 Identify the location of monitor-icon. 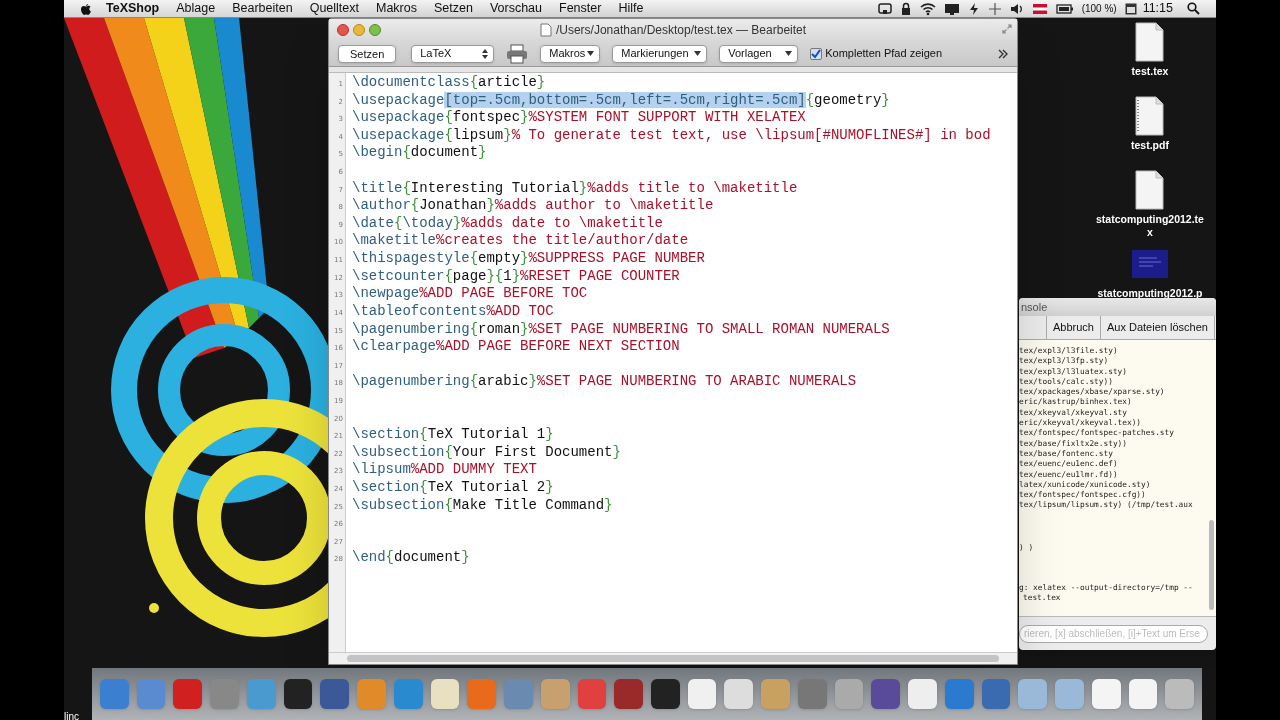
(951, 8).